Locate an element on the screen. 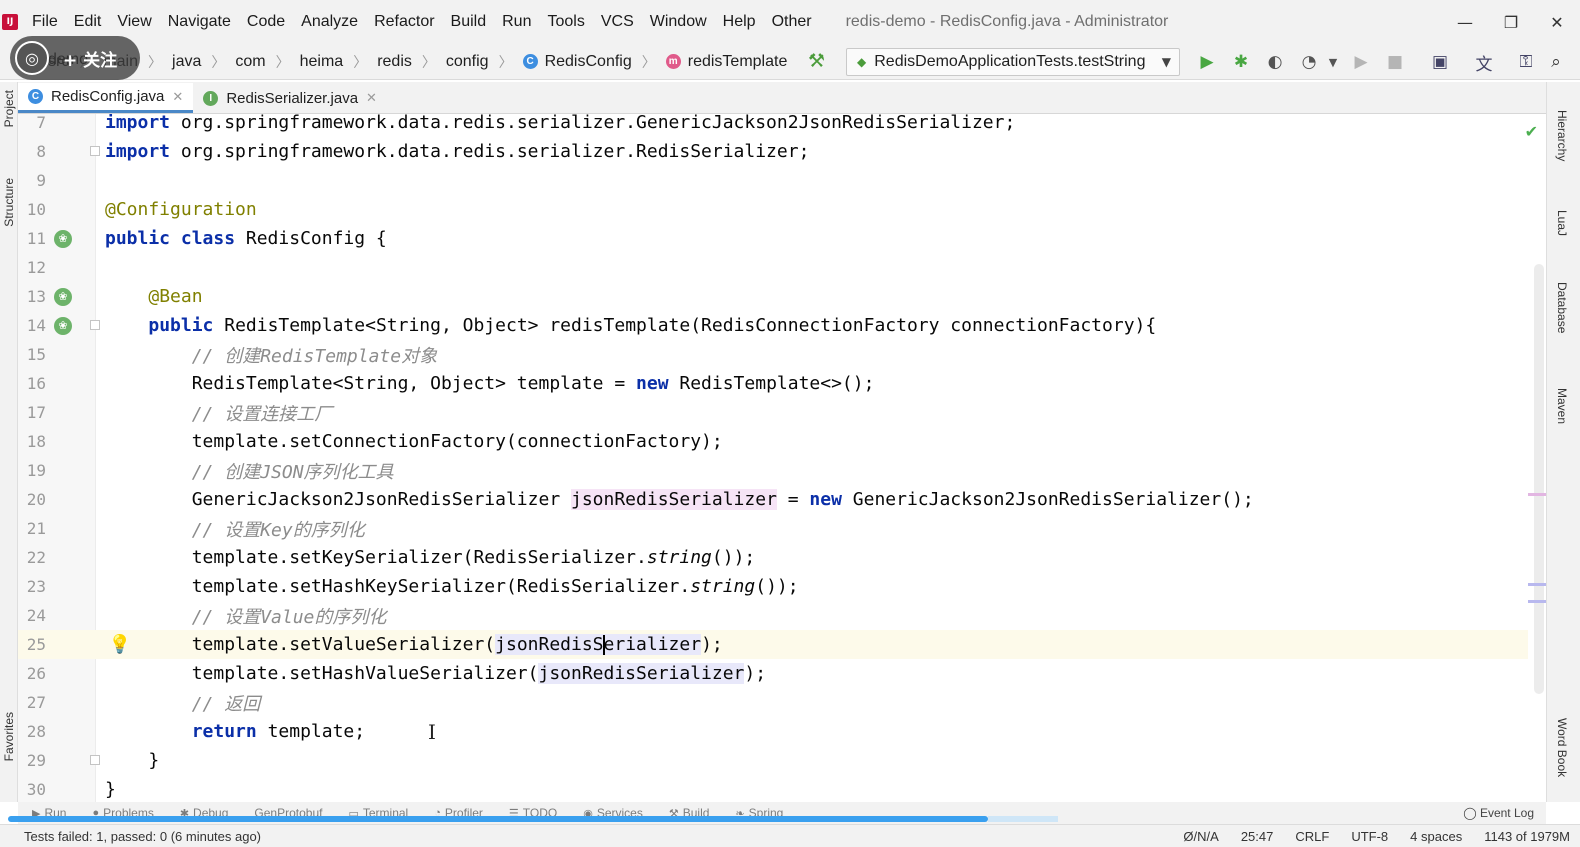  hierarchy-panel-tab: Hierarchy is located at coordinates (1562, 135).